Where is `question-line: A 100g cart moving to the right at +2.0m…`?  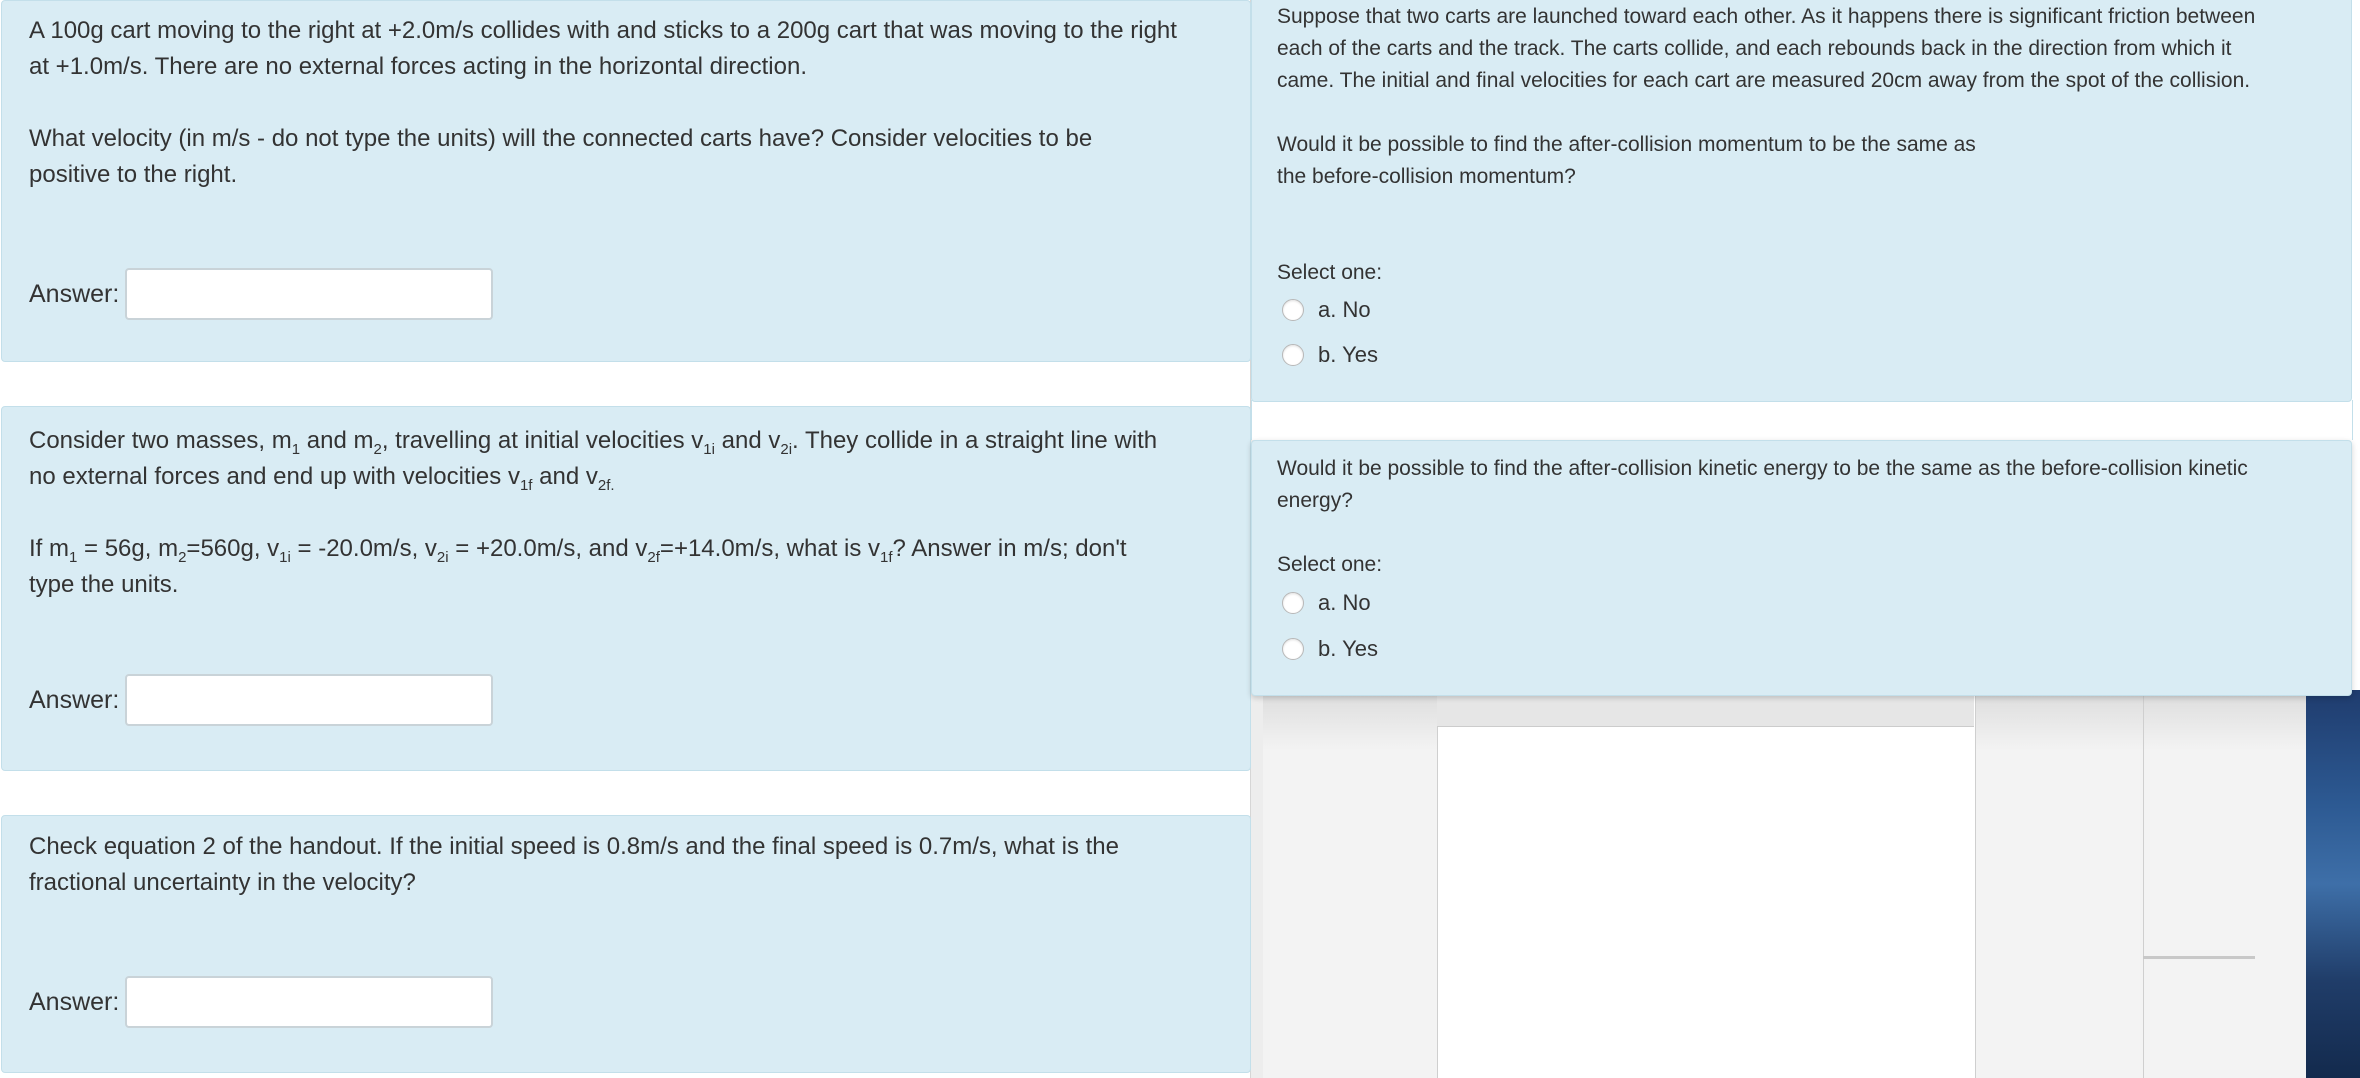 question-line: A 100g cart moving to the right at +2.0m… is located at coordinates (603, 30).